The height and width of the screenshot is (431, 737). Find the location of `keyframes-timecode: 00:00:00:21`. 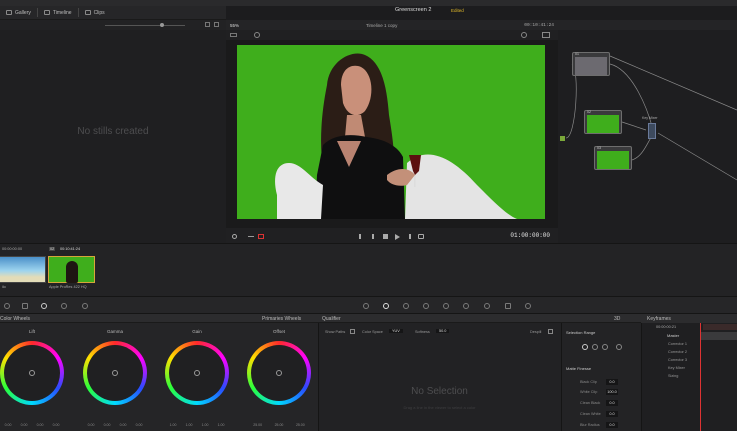

keyframes-timecode: 00:00:00:21 is located at coordinates (666, 327).